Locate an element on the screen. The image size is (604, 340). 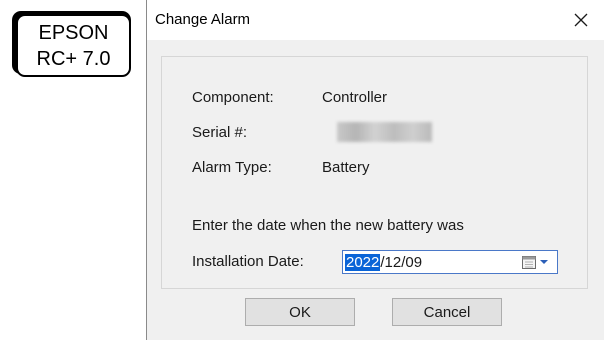
date-text: 2022/12/09 is located at coordinates (383, 262).